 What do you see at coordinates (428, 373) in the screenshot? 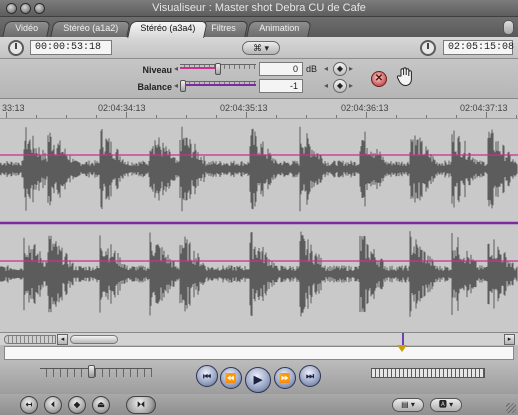
I see `jog-control` at bounding box center [428, 373].